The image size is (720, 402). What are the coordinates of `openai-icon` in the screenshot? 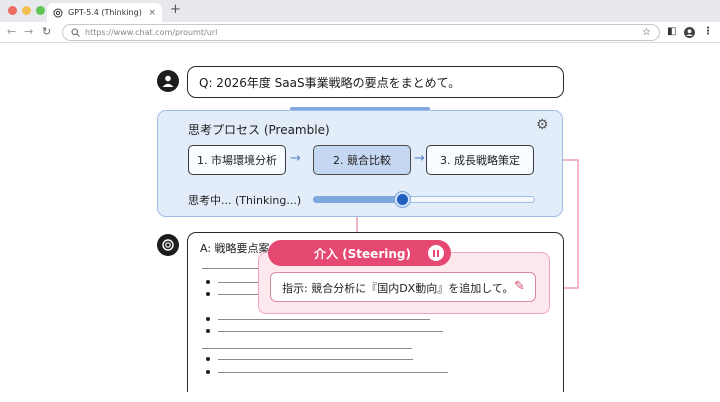 It's located at (168, 245).